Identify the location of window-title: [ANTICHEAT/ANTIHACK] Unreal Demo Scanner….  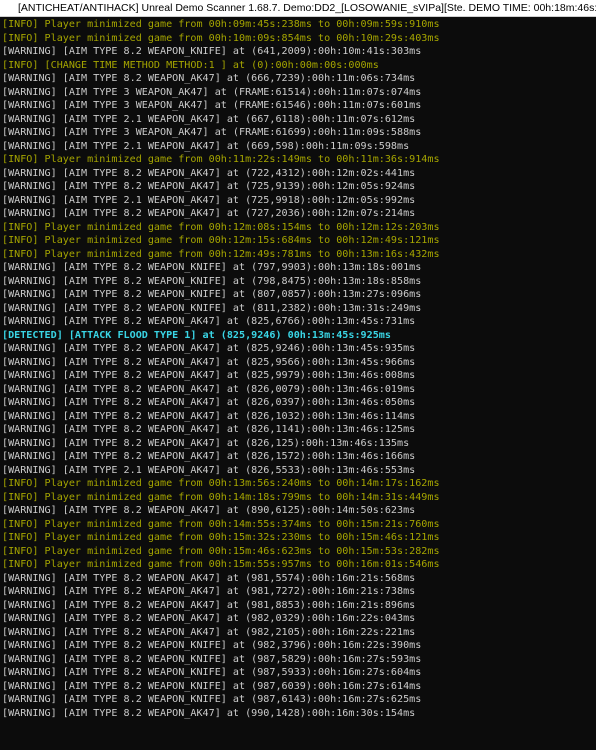
(307, 8).